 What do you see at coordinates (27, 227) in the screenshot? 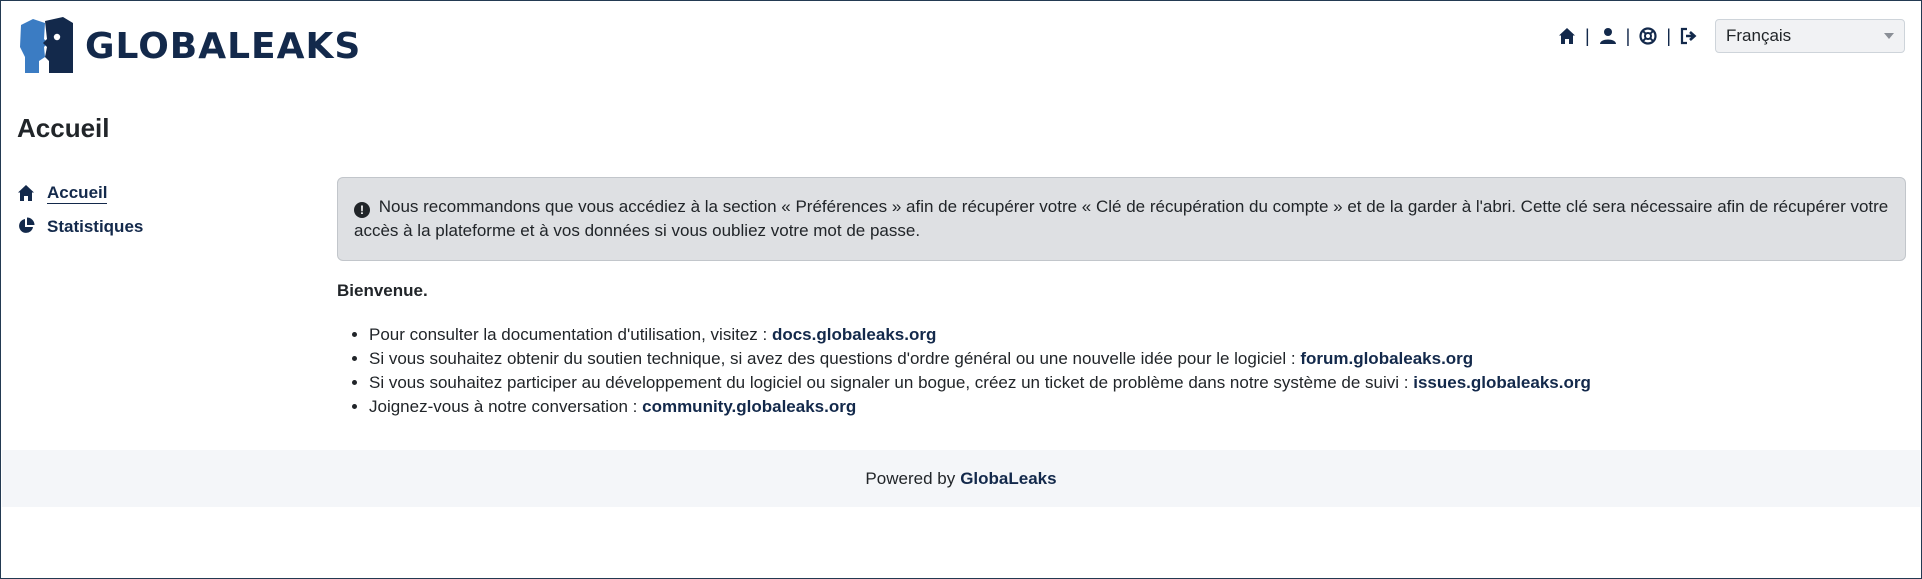
I see `pie-chart-icon` at bounding box center [27, 227].